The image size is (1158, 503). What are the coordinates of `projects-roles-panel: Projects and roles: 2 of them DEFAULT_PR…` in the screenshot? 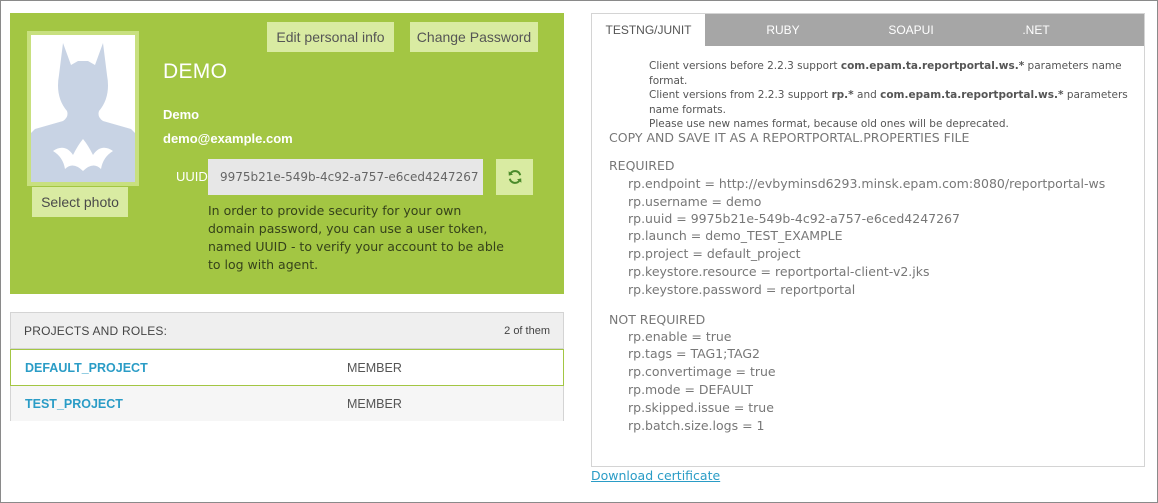 It's located at (287, 366).